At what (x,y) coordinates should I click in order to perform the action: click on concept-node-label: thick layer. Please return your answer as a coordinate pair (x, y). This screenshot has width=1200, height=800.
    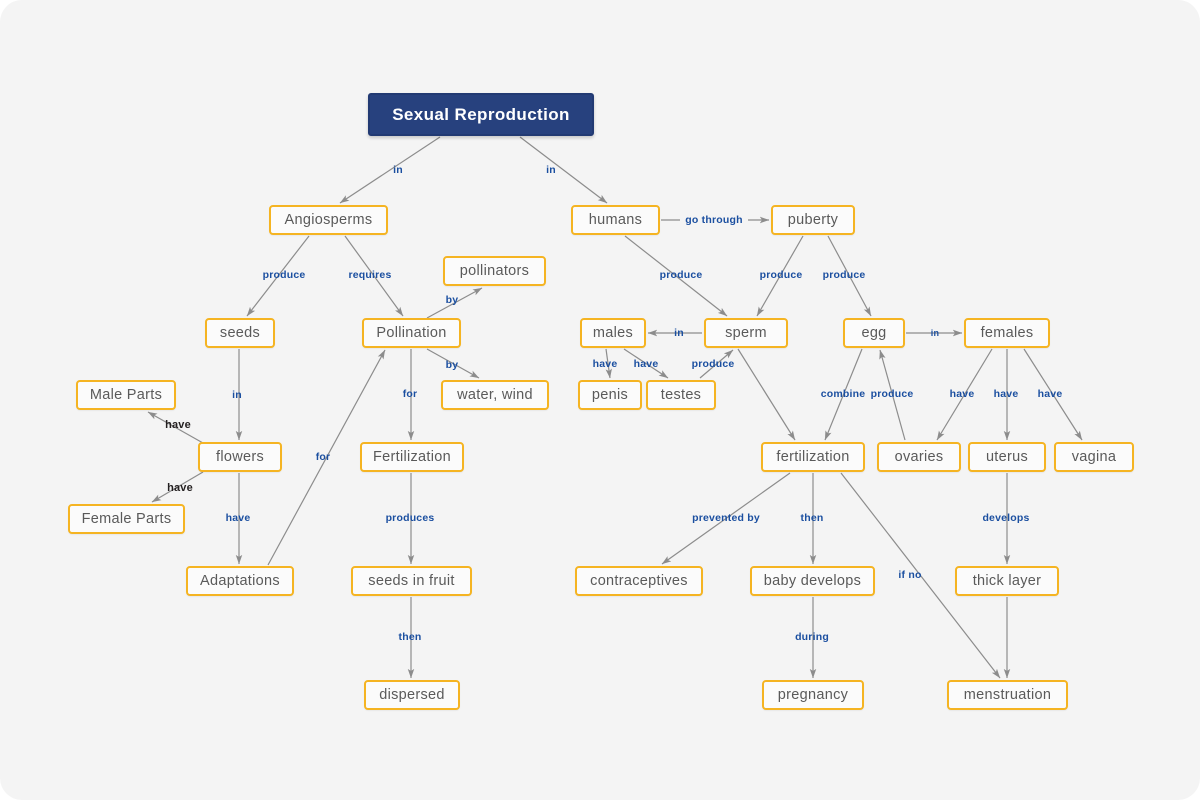
    Looking at the image, I should click on (1007, 581).